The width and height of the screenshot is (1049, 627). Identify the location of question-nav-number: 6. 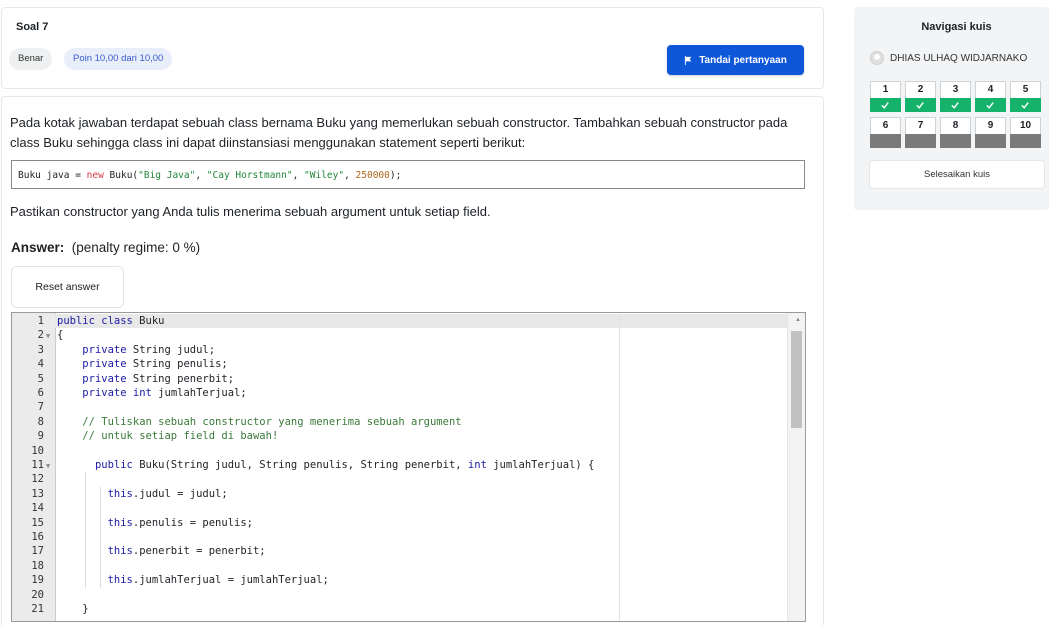
(885, 125).